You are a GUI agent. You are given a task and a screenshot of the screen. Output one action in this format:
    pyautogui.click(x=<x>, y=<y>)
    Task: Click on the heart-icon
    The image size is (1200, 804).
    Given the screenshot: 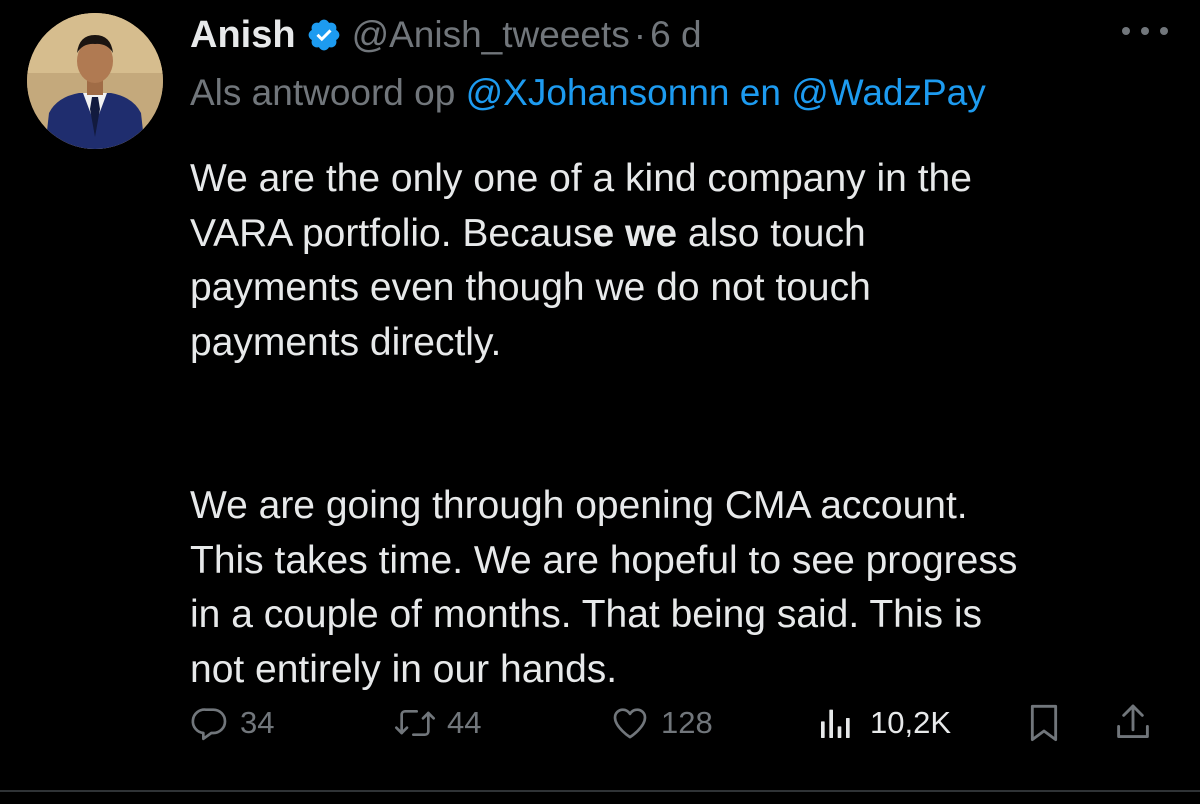 What is the action you would take?
    pyautogui.click(x=630, y=723)
    